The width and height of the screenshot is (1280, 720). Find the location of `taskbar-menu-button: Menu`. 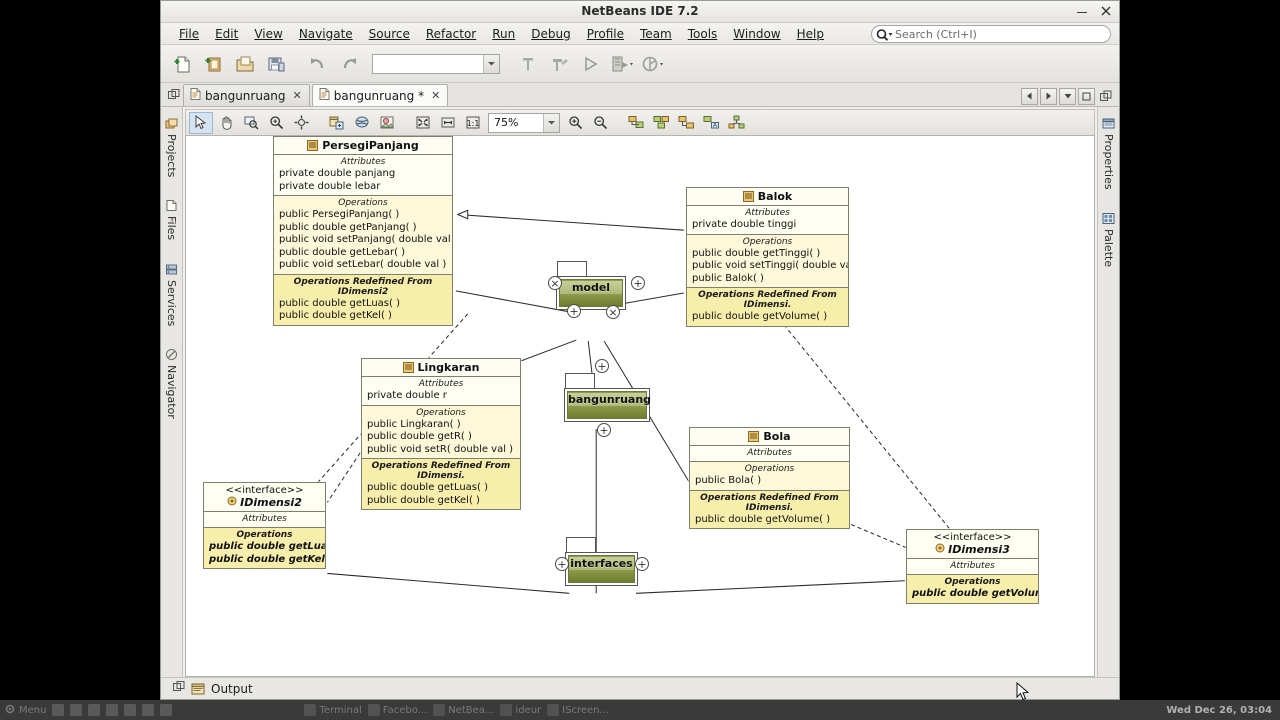

taskbar-menu-button: Menu is located at coordinates (25, 710).